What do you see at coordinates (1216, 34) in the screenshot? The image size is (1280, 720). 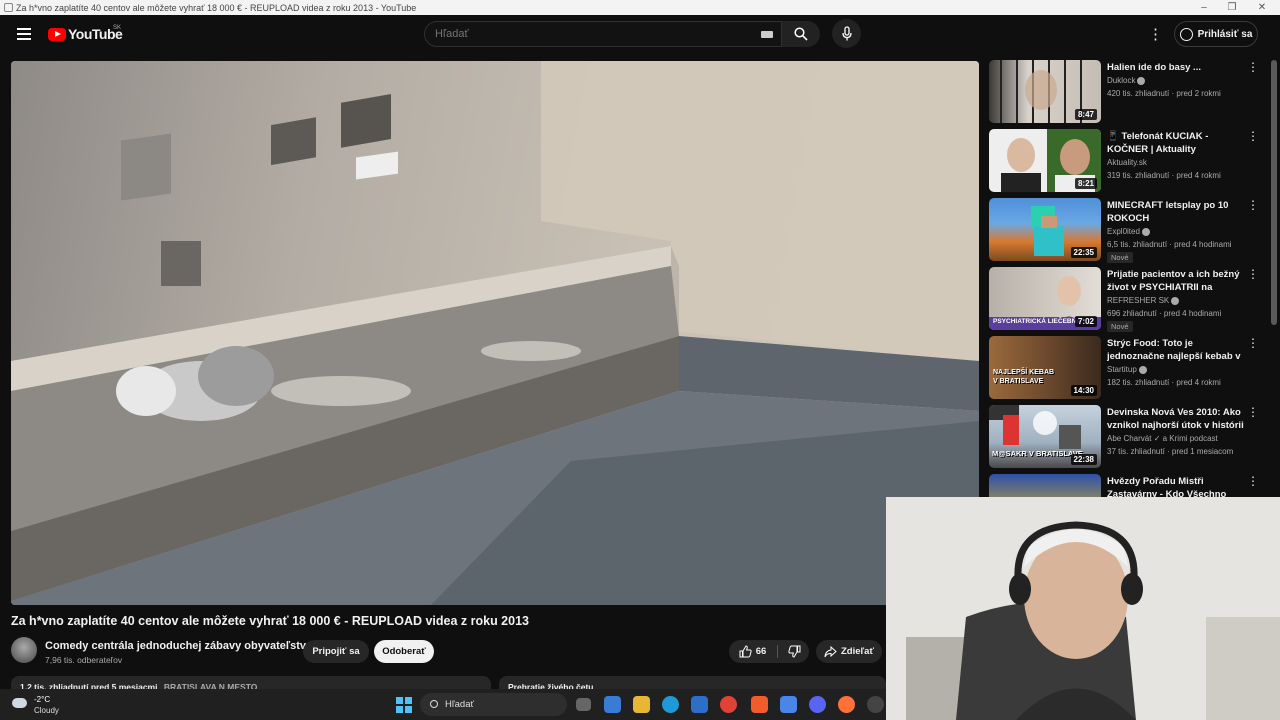 I see `signin-button: Prihlásiť sa` at bounding box center [1216, 34].